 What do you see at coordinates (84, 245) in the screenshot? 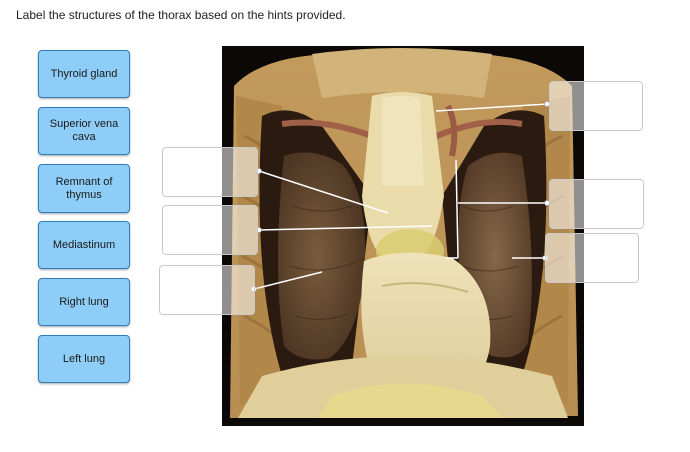
I see `label-chip-mediastinum: Mediastinum` at bounding box center [84, 245].